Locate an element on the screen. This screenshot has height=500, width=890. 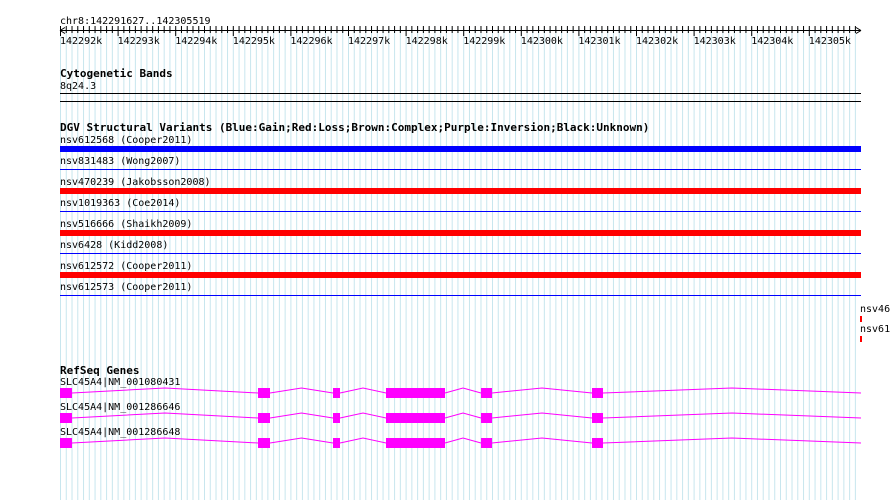
gene-label: SLC45A4|NM_001080431 is located at coordinates (120, 382).